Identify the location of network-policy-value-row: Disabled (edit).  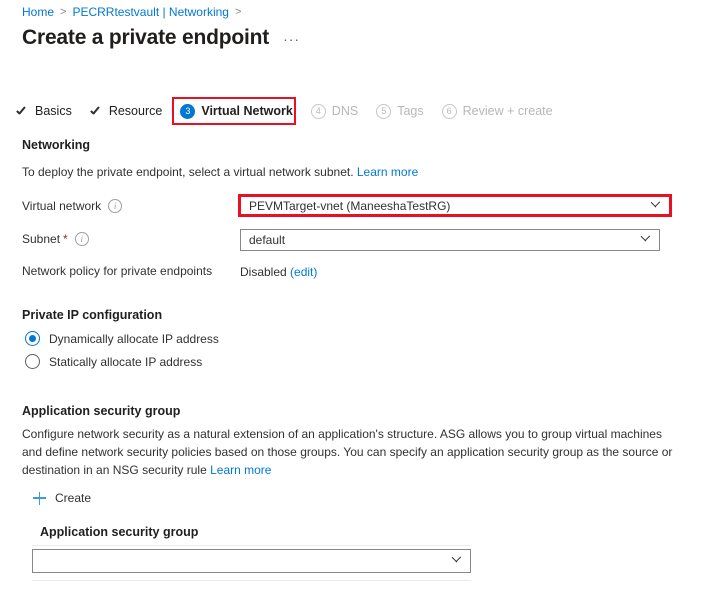
(278, 272).